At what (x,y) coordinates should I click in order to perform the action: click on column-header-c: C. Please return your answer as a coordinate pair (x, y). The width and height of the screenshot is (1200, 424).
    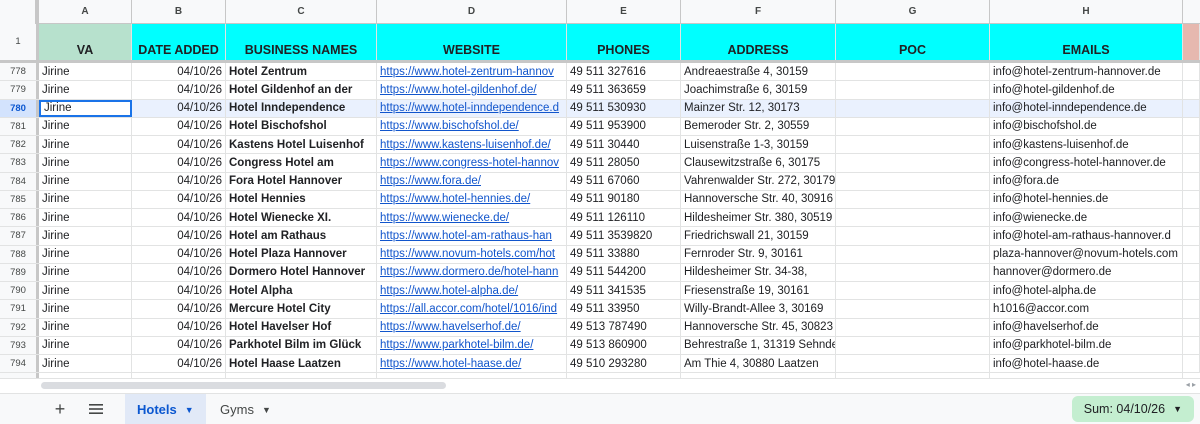
    Looking at the image, I should click on (301, 12).